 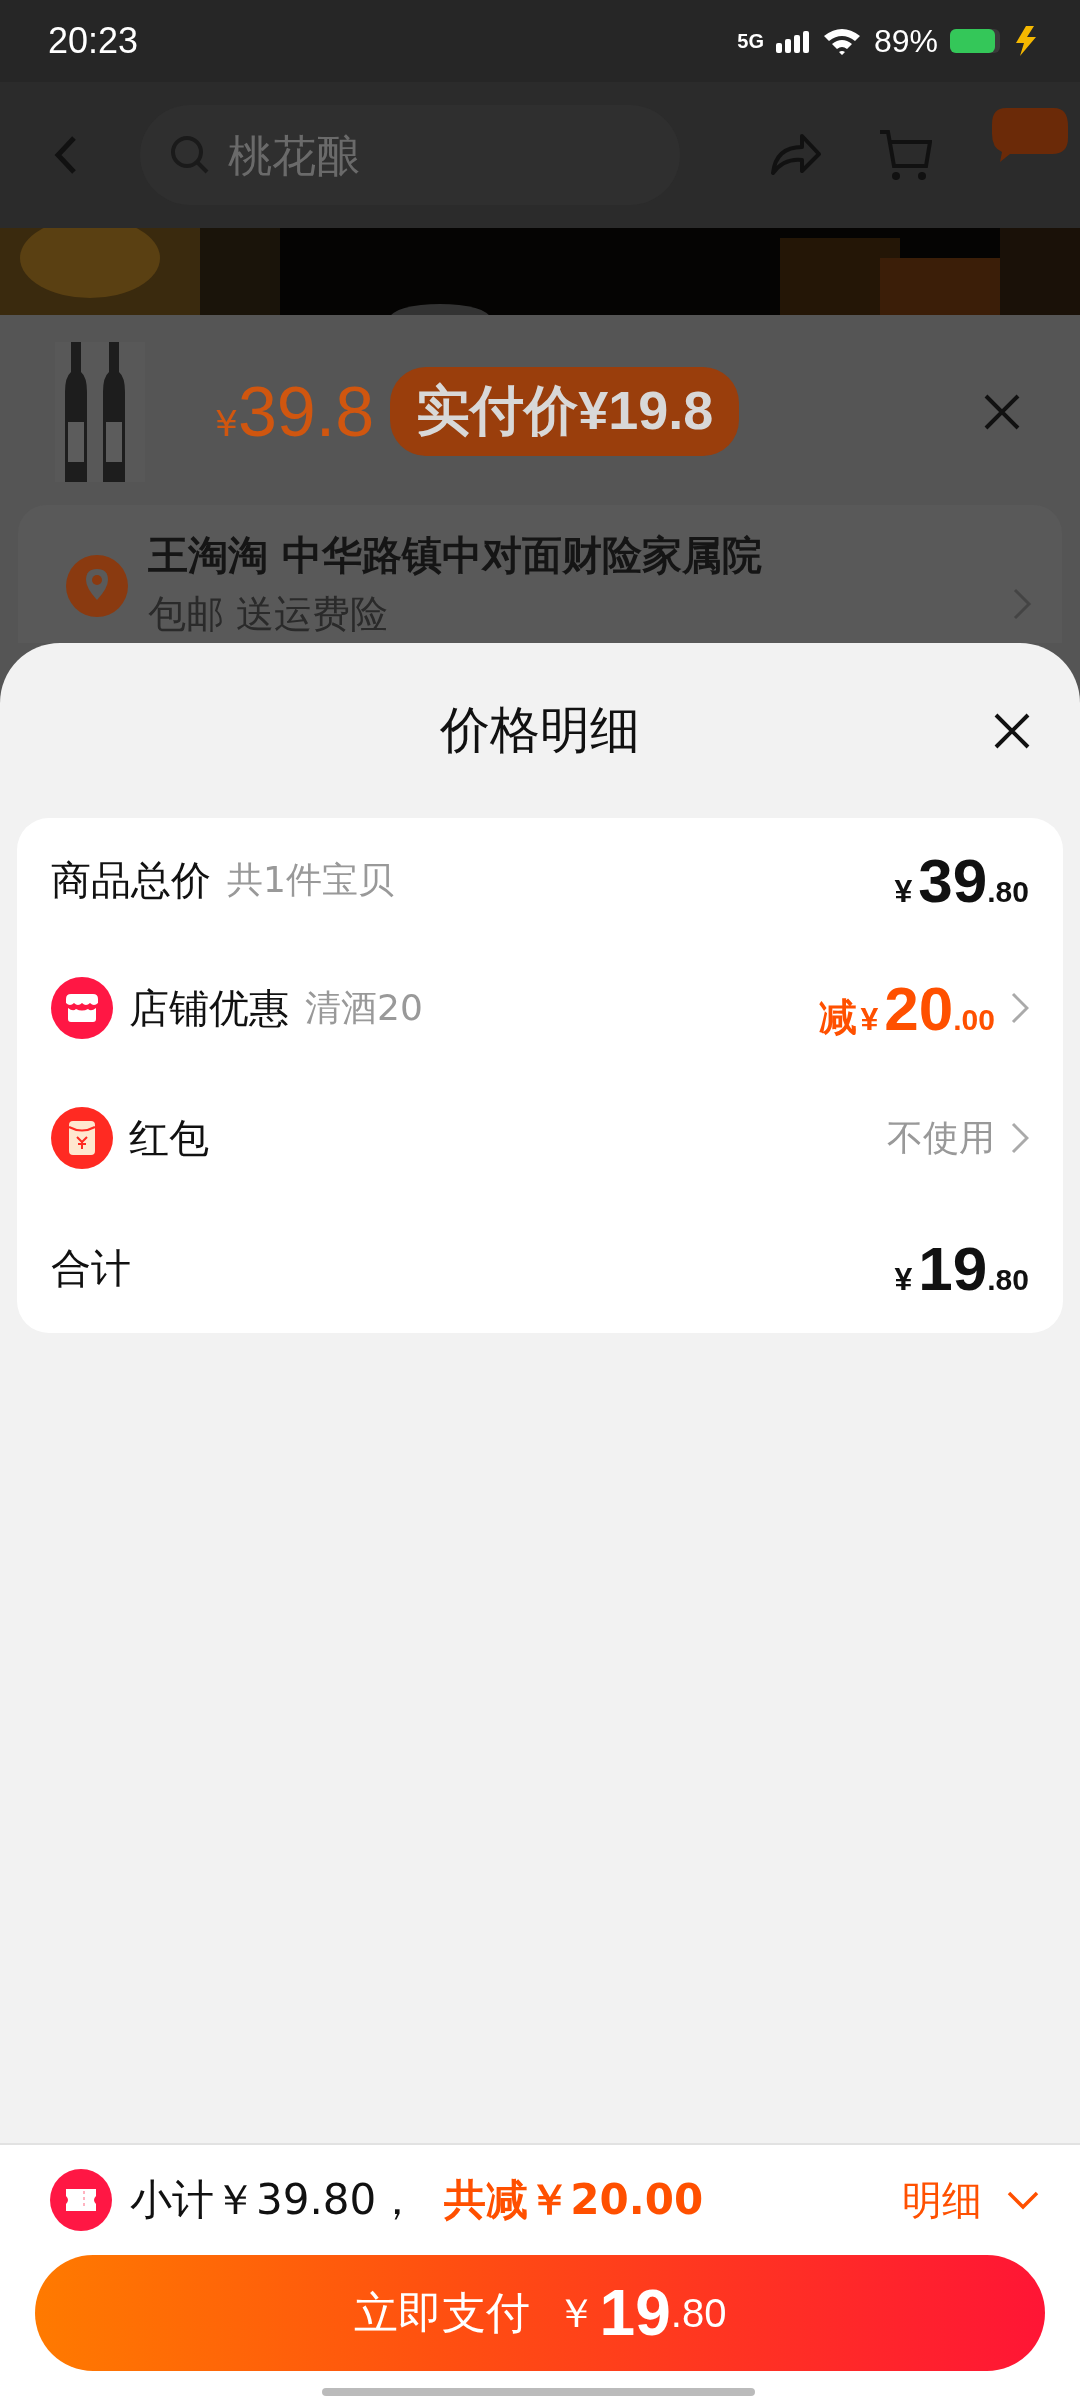 I want to click on search-field: 桃花酿, so click(x=378, y=155).